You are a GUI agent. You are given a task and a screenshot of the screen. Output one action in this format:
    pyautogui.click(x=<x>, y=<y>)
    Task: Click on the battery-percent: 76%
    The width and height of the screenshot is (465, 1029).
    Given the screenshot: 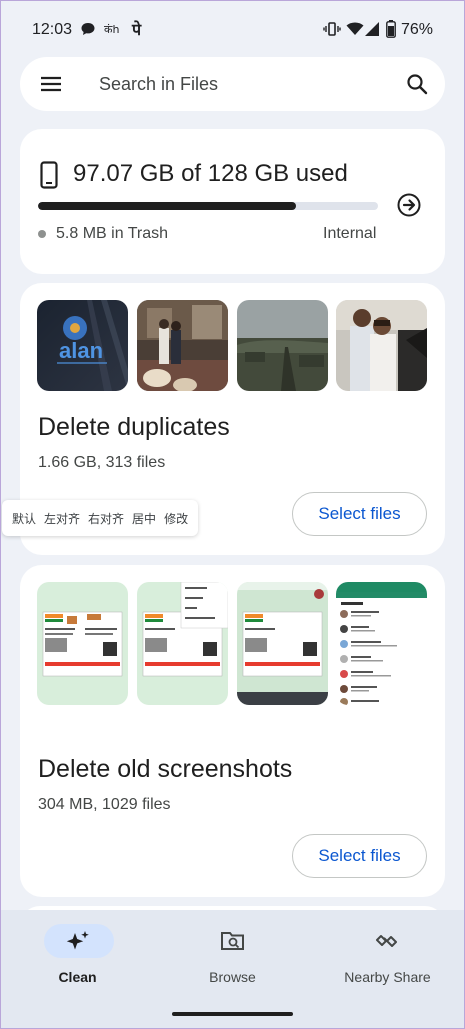 What is the action you would take?
    pyautogui.click(x=417, y=29)
    